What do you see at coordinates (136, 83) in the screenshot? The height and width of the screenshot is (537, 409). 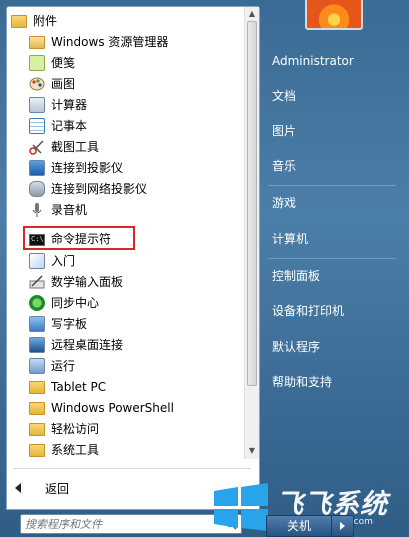 I see `program-item-paint: 画图` at bounding box center [136, 83].